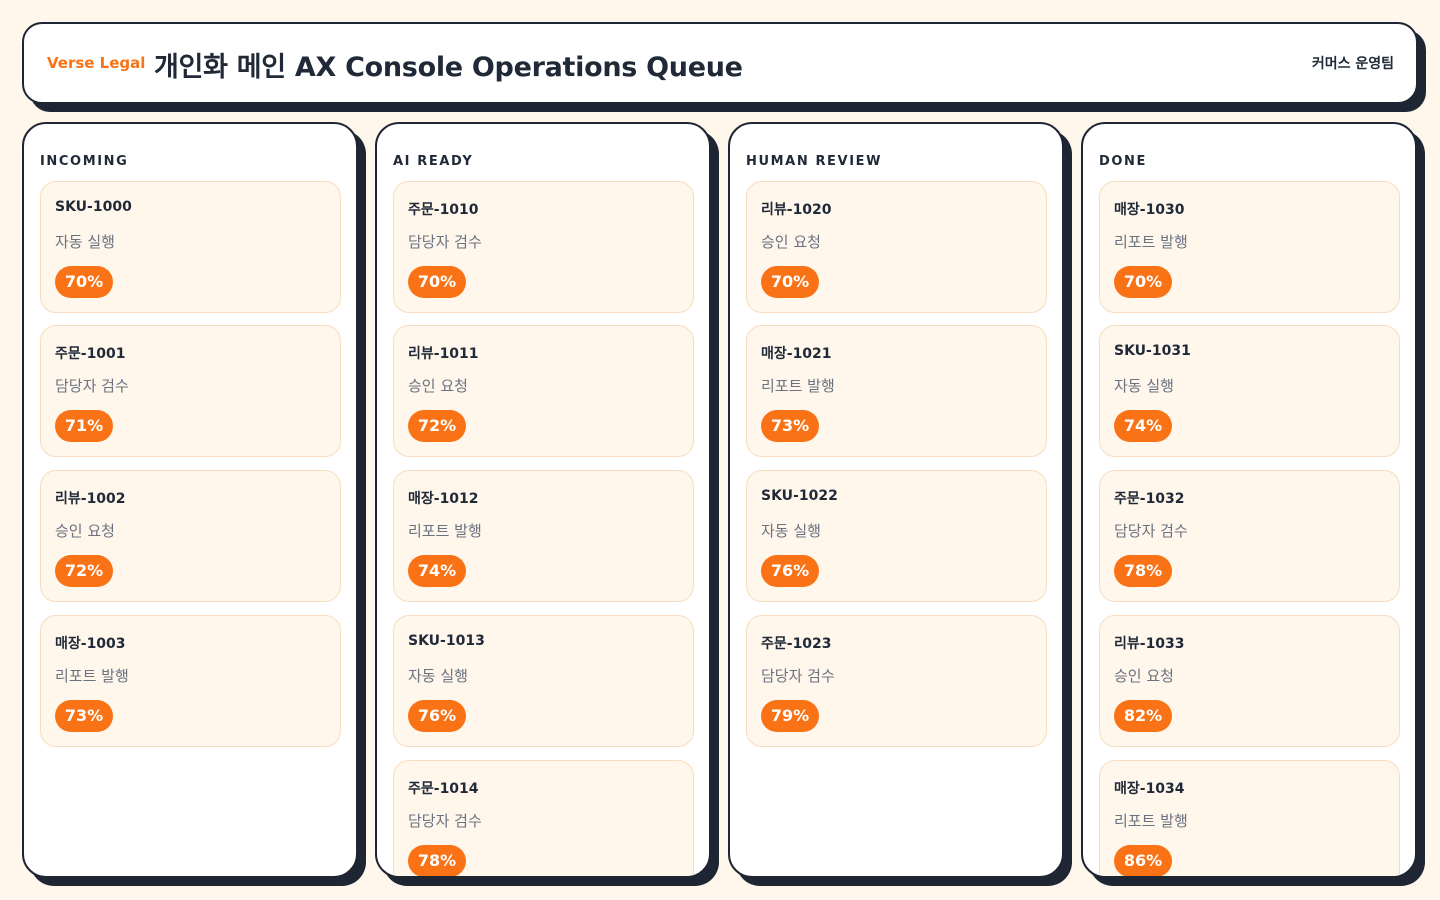 The width and height of the screenshot is (1440, 900). Describe the element at coordinates (1249, 818) in the screenshot. I see `task-card: 매장-1034 리포트 발행 86%` at that location.